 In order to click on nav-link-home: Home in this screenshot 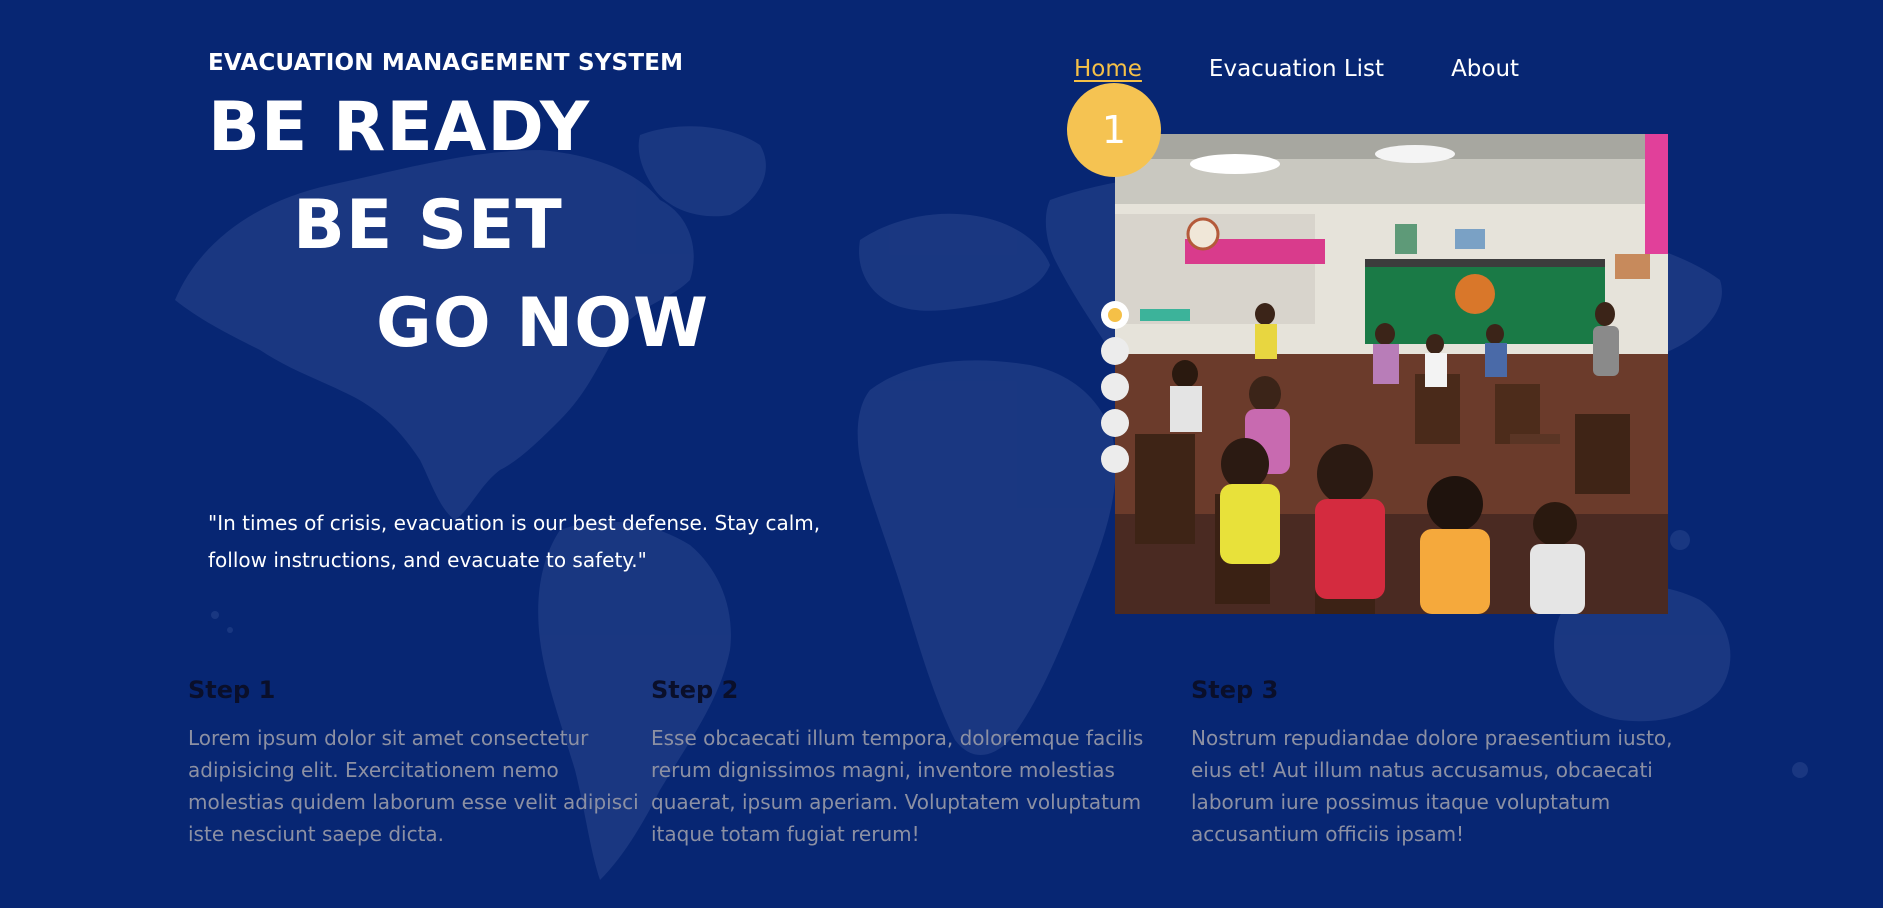, I will do `click(1108, 69)`.